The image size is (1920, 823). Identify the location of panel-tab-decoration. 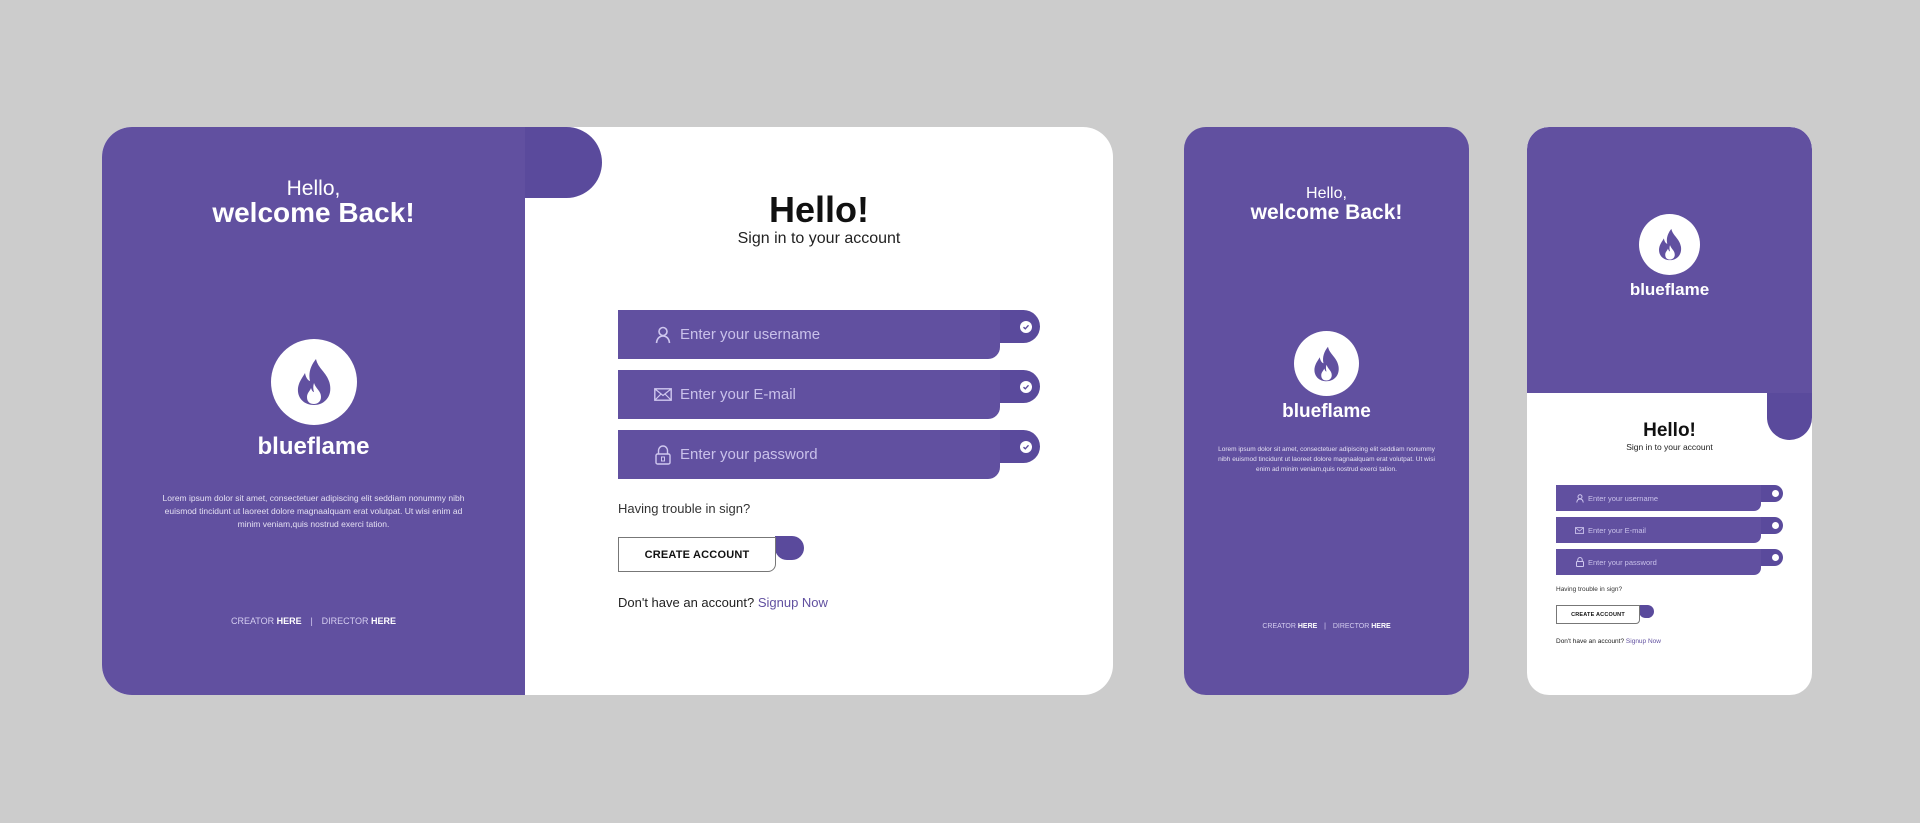
(563, 162).